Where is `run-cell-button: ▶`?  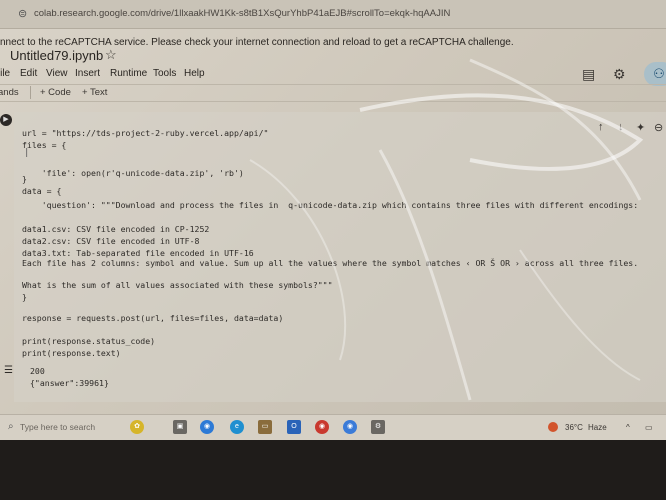
run-cell-button: ▶ is located at coordinates (6, 120).